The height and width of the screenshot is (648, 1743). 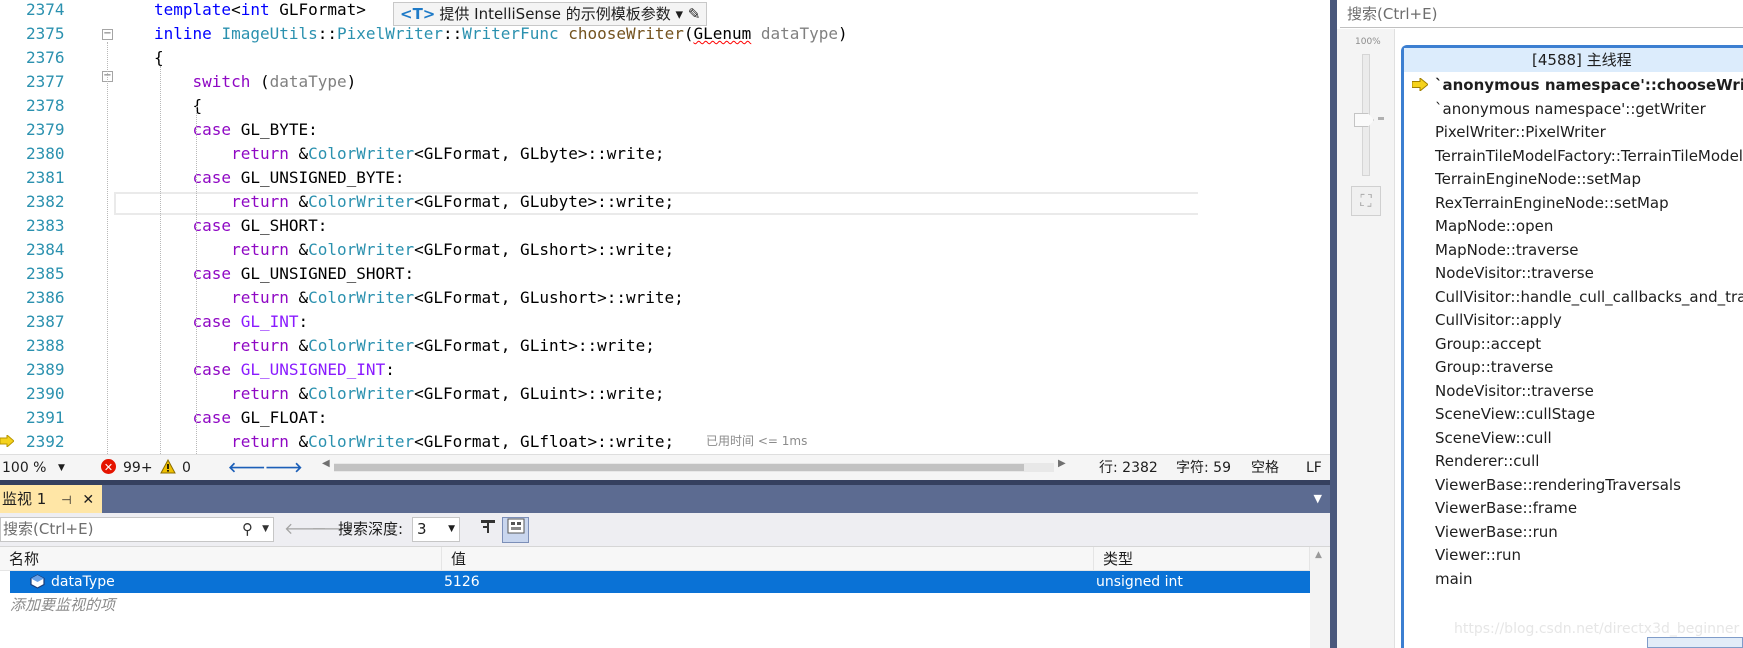 What do you see at coordinates (1320, 597) in the screenshot?
I see `watch-vertical-scrollbar: ▲` at bounding box center [1320, 597].